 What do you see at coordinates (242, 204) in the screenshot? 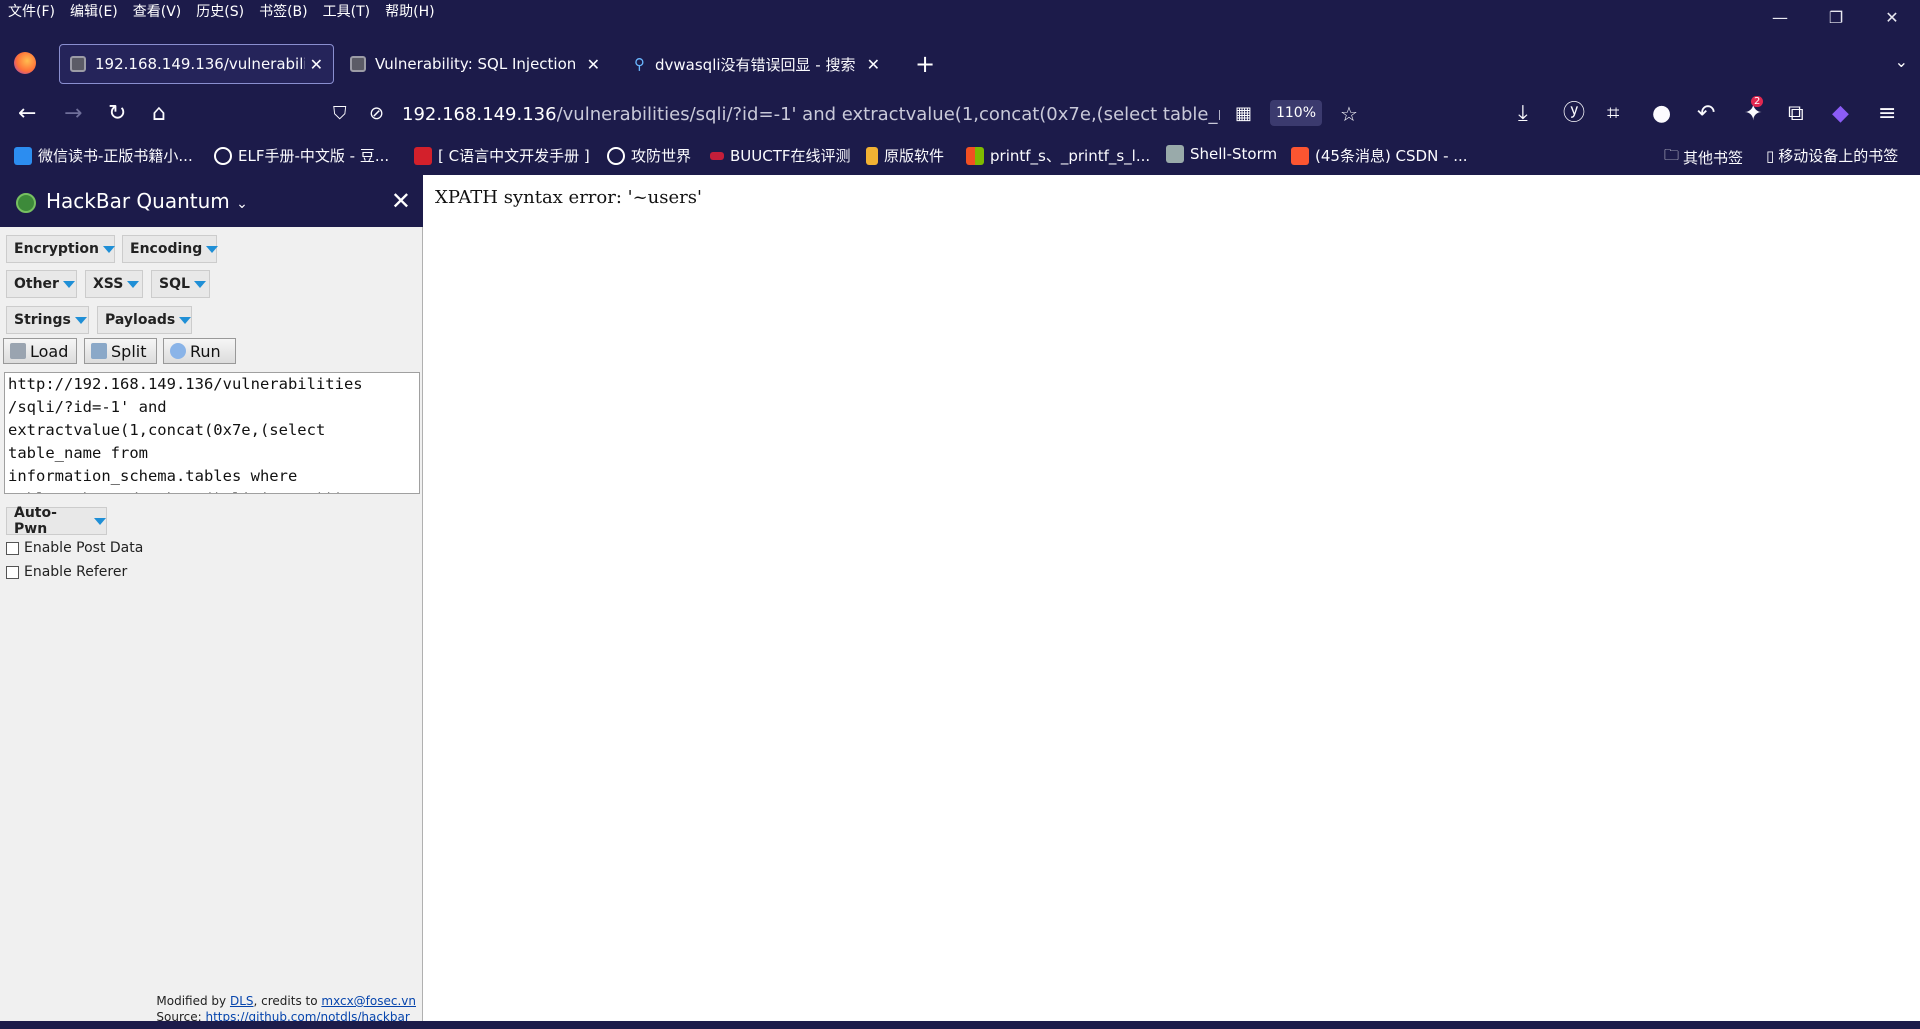
I see `chevron-down-icon: ⌄` at bounding box center [242, 204].